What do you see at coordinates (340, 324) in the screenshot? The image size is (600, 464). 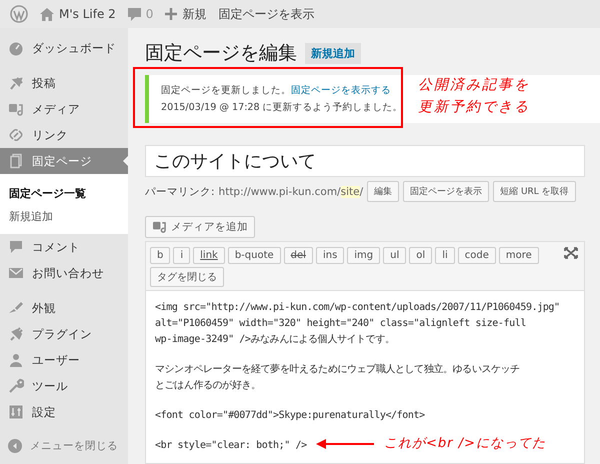 I see `code-line: alt="P1060459" width="320" height="240" class="alignleft size-full` at bounding box center [340, 324].